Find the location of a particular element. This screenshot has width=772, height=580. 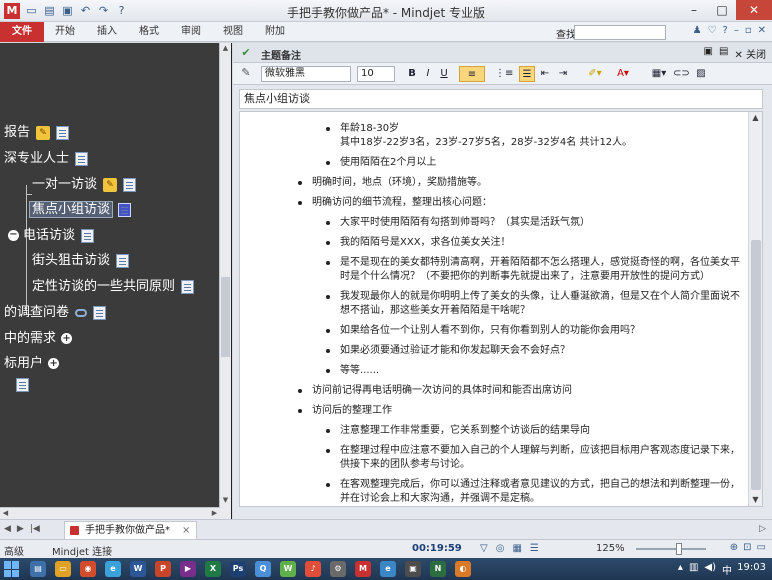

ribbon-tab: 审阅 is located at coordinates (191, 32).